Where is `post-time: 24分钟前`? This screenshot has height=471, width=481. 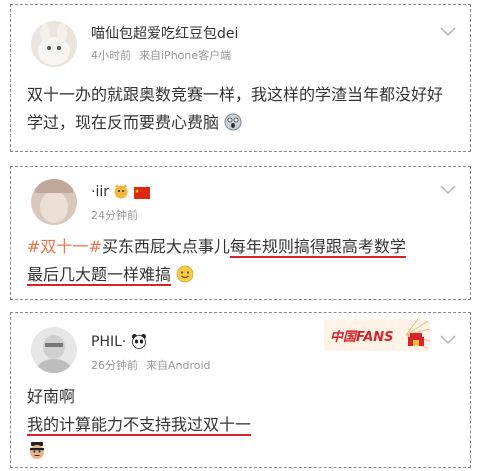
post-time: 24分钟前 is located at coordinates (114, 215).